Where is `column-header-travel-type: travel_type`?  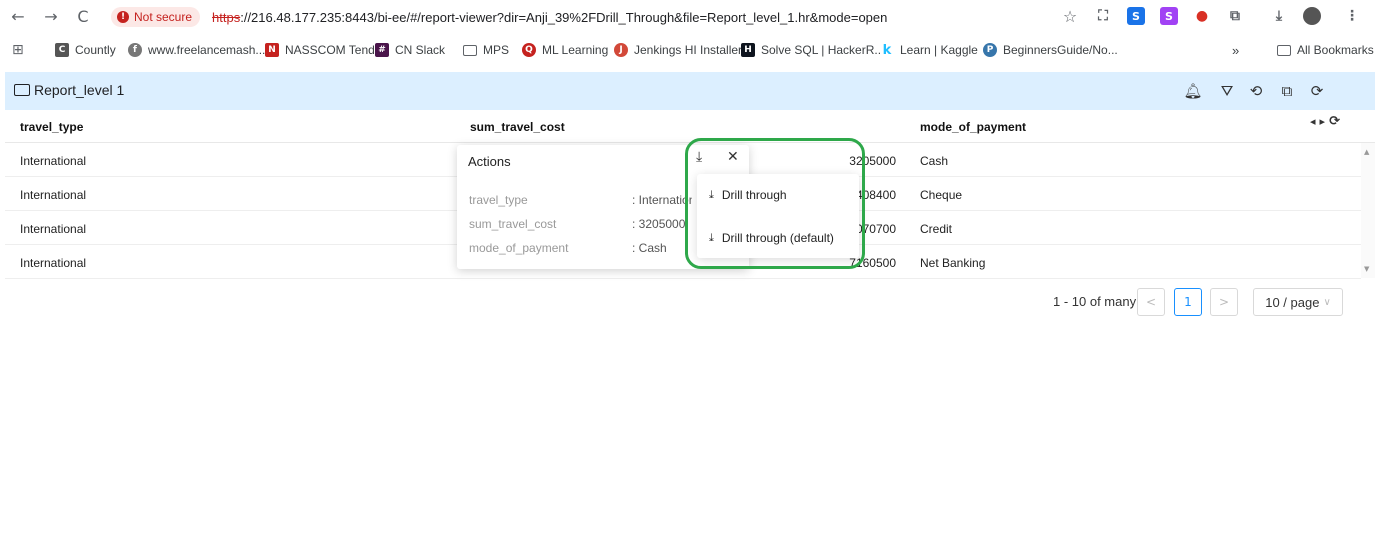 column-header-travel-type: travel_type is located at coordinates (51, 127).